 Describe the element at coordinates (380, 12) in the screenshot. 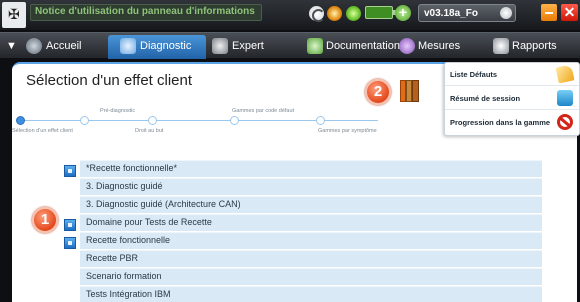

I see `battery-icon` at that location.